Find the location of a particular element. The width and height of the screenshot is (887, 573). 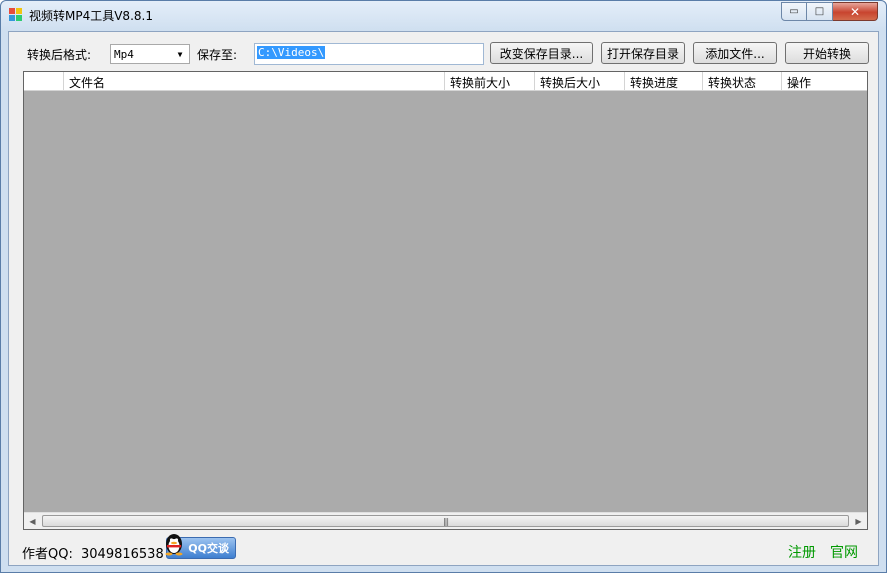

close-icon: ✕ is located at coordinates (855, 11).